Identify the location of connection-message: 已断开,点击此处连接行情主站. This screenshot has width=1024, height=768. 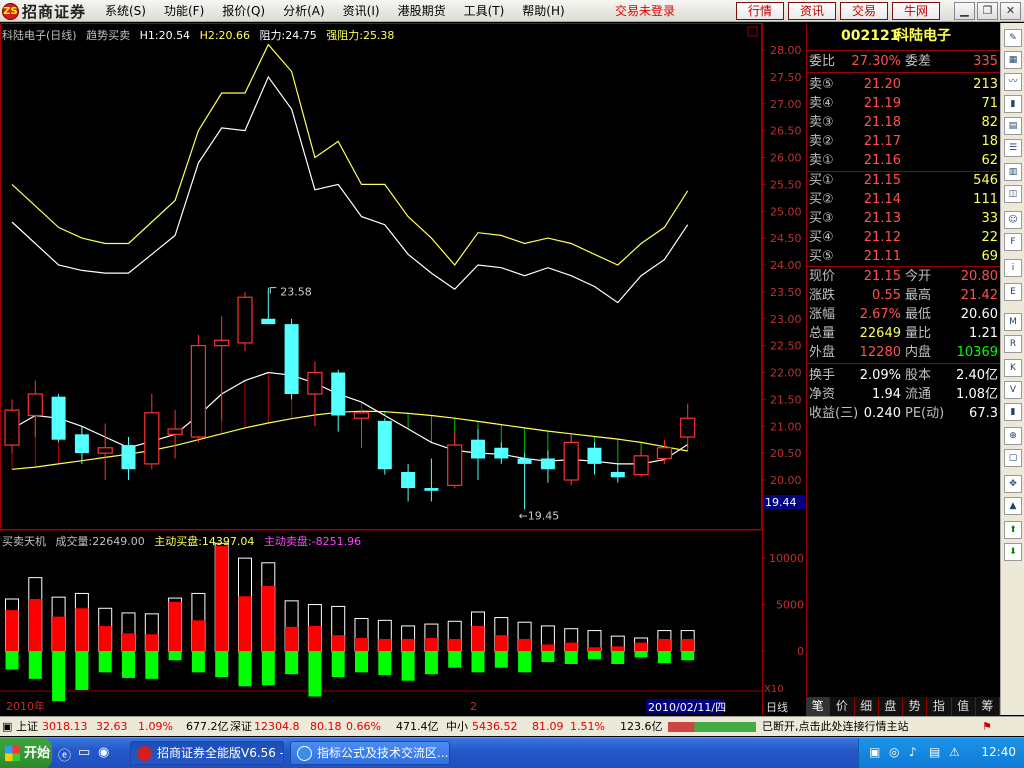
(835, 726).